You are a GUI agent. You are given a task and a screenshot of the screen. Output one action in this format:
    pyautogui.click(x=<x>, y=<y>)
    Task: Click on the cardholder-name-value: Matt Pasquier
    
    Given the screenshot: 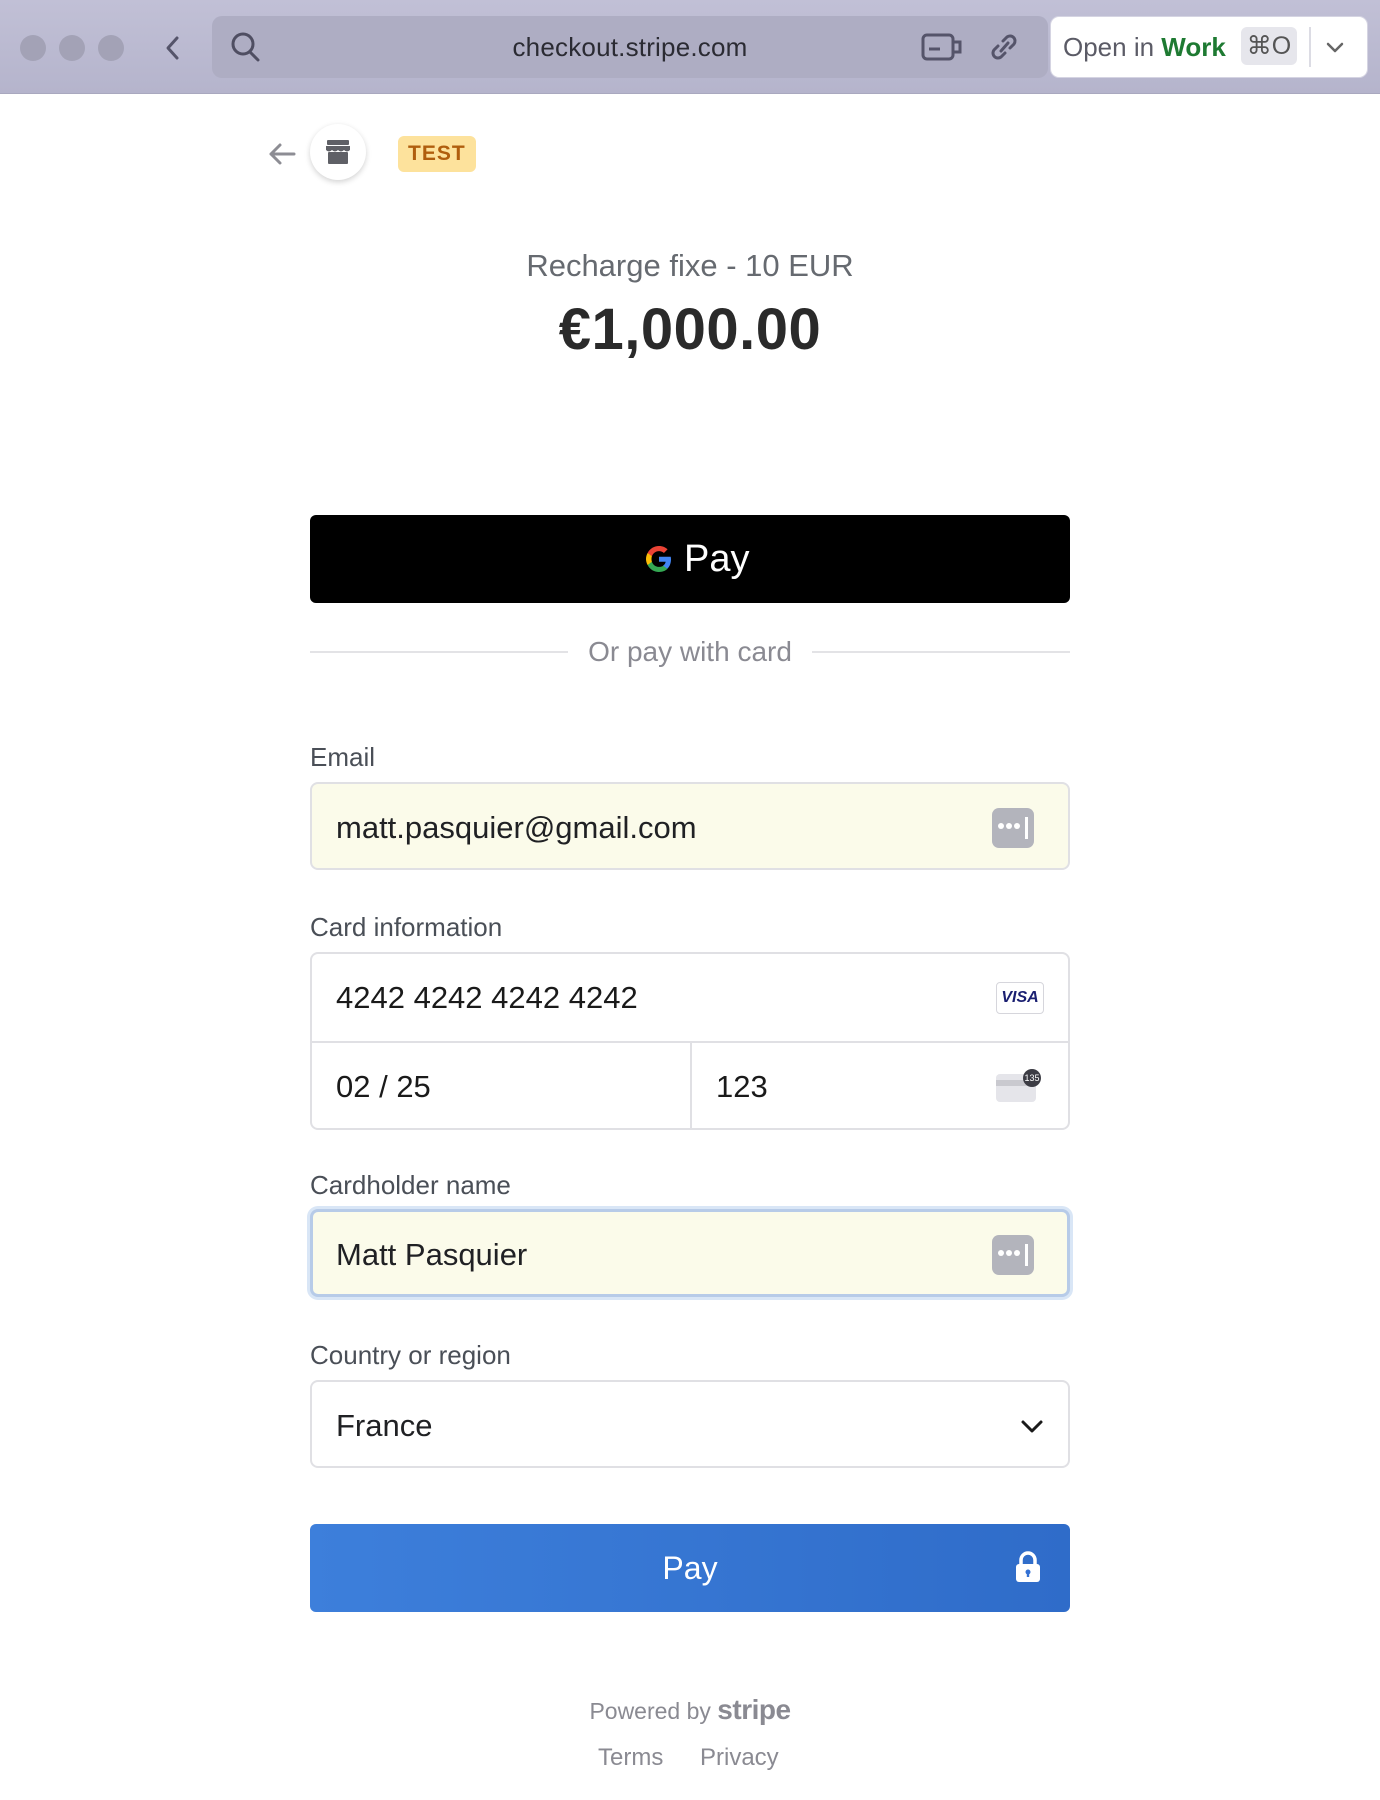 What is the action you would take?
    pyautogui.click(x=432, y=1254)
    